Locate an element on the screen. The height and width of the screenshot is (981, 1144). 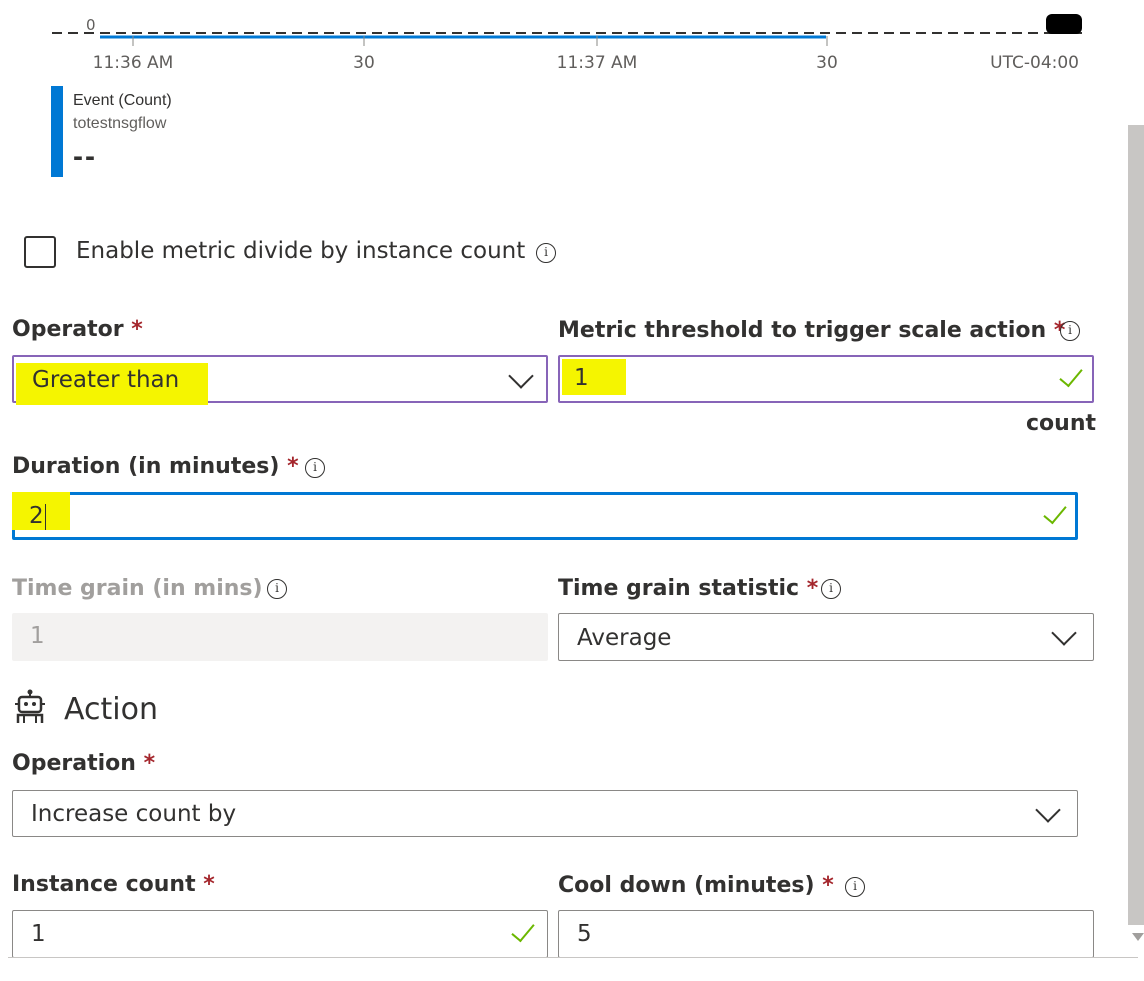
legend-resource-name: totestnsgflow is located at coordinates (120, 123).